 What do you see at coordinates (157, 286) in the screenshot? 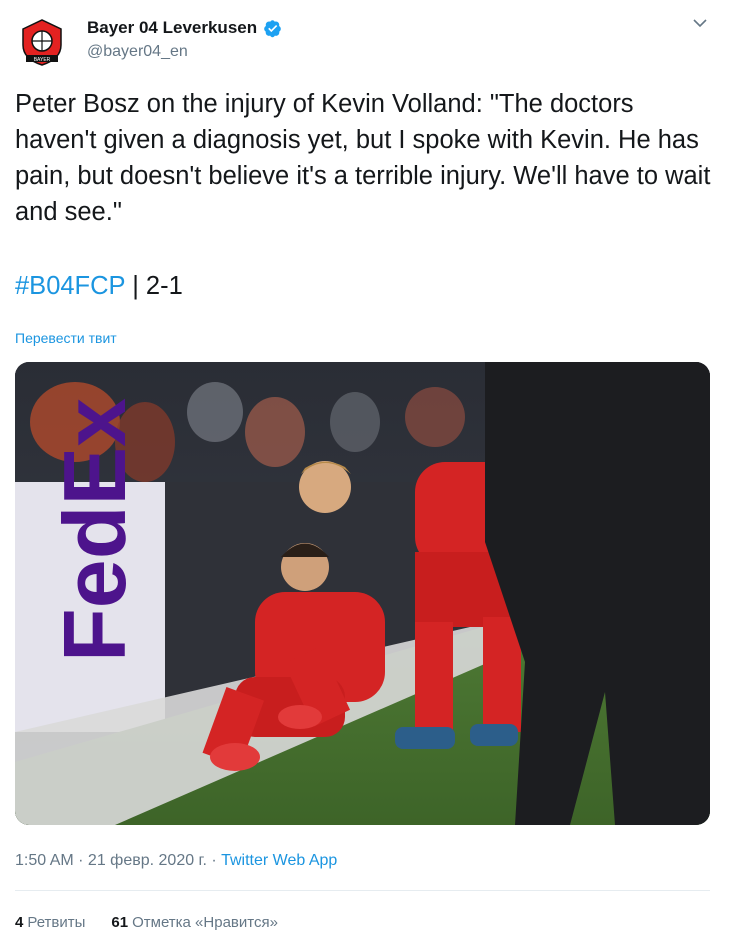
I see `score-text: | 2-1` at bounding box center [157, 286].